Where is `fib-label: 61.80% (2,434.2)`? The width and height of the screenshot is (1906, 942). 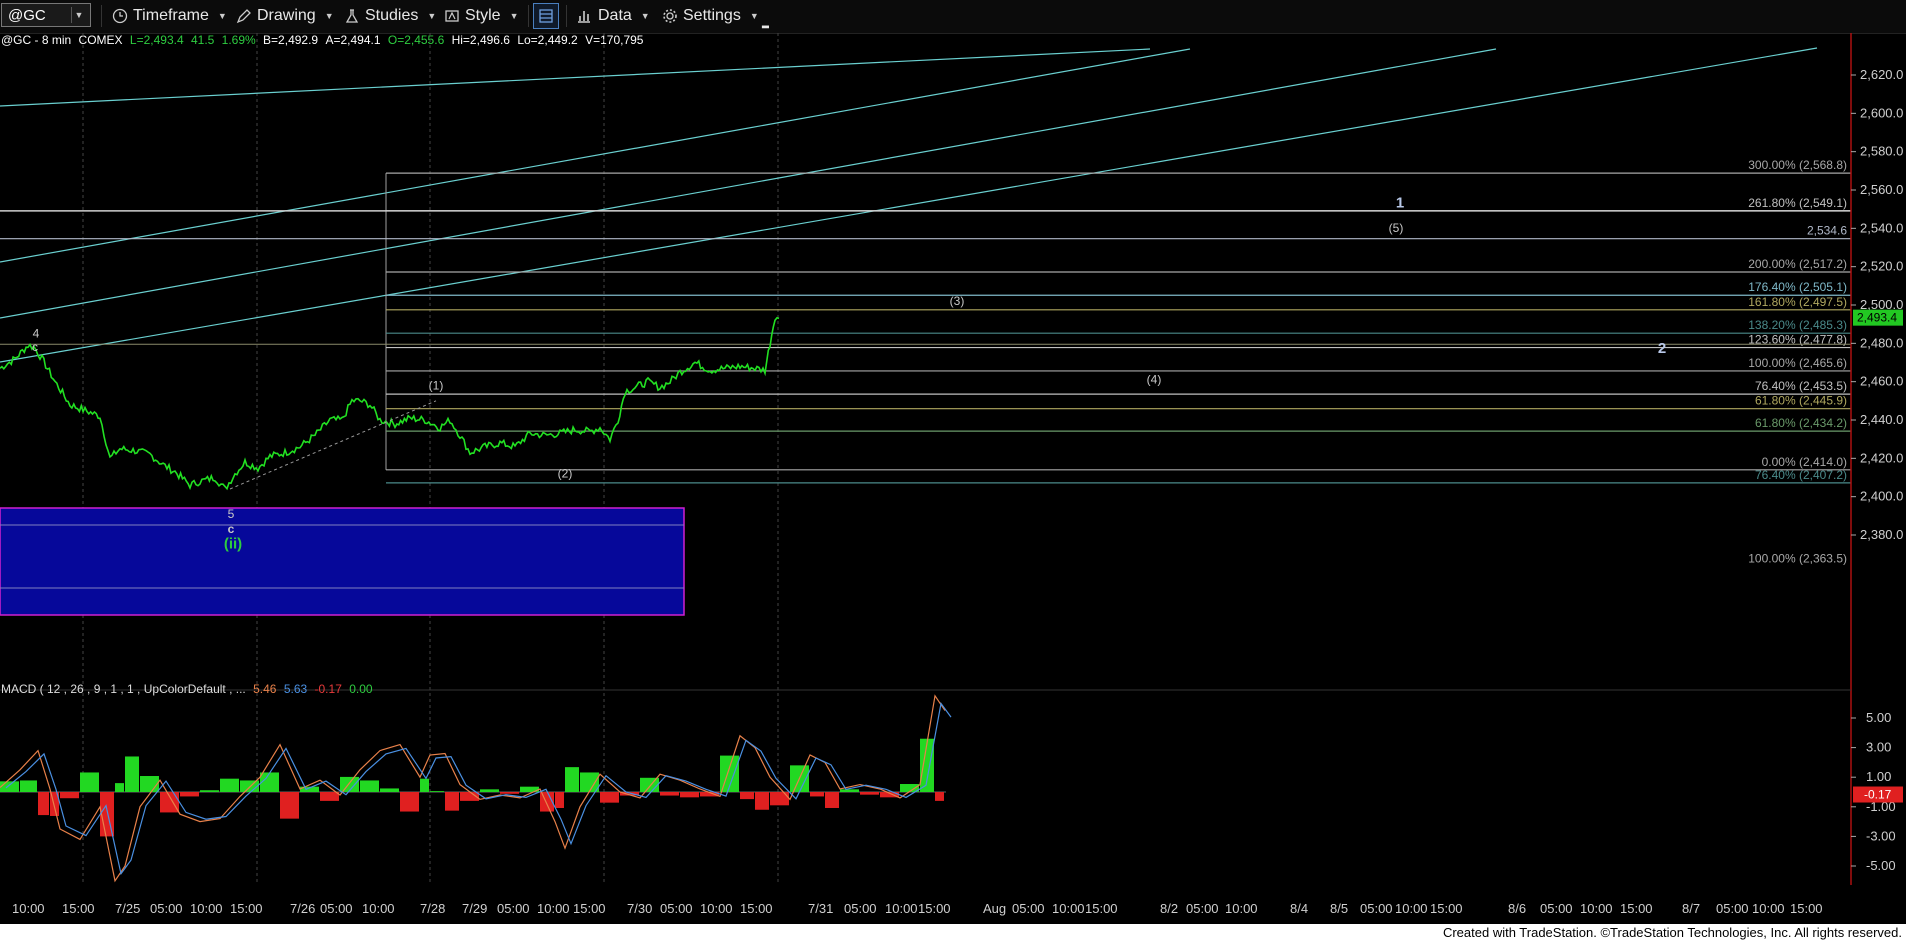
fib-label: 61.80% (2,434.2) is located at coordinates (1801, 423).